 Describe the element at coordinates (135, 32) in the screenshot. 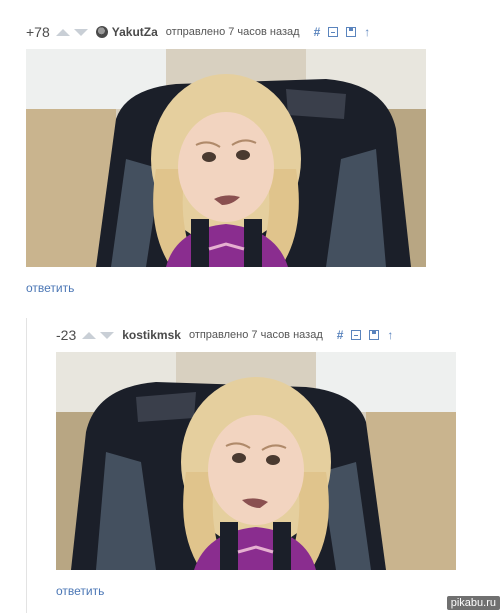

I see `username-link: YakutZa` at that location.